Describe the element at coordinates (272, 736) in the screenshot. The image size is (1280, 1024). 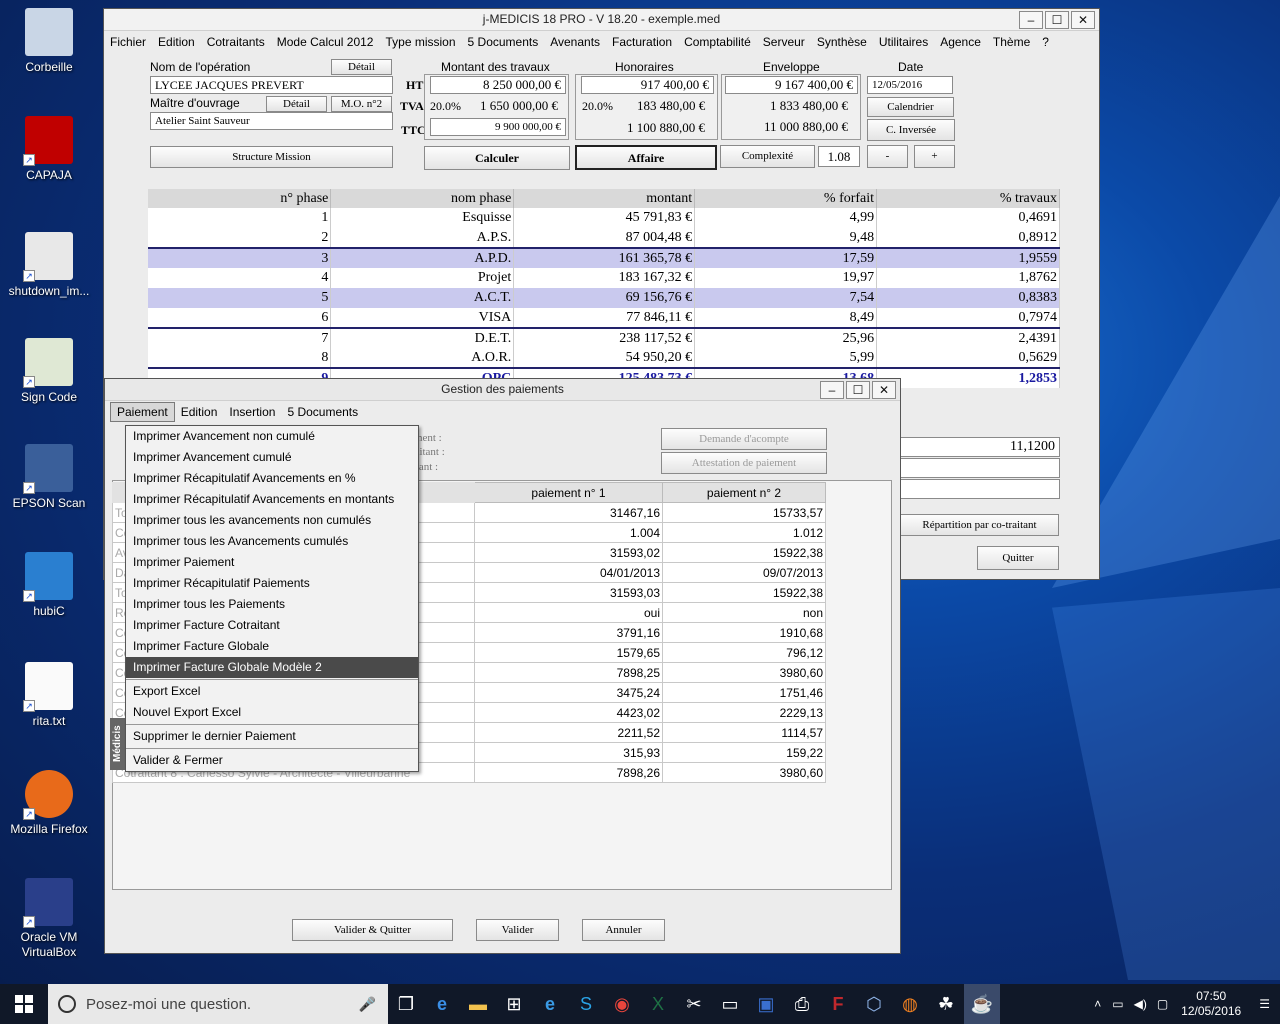
I see `dropdown-menu-item: Supprimer le dernier Paiement` at that location.